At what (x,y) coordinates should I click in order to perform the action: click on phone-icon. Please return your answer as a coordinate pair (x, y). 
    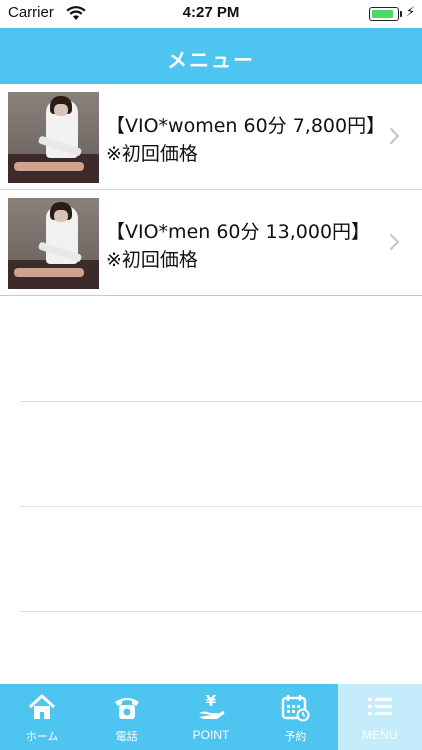
    Looking at the image, I should click on (126, 708).